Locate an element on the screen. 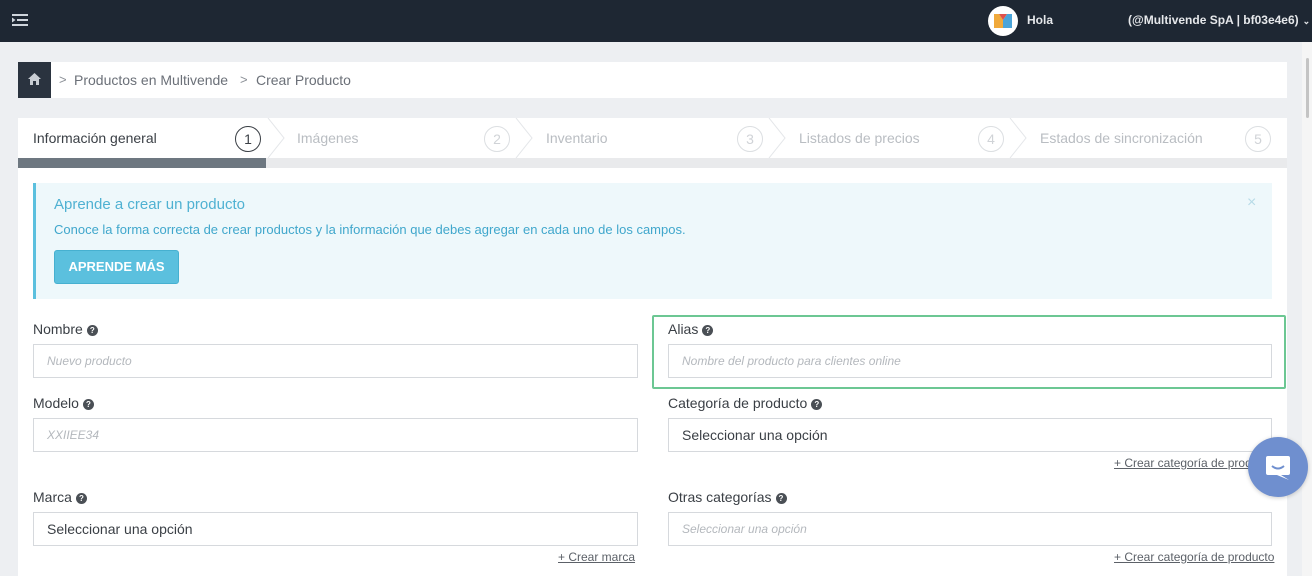 The height and width of the screenshot is (576, 1312). breadcrumb-item-productos: Productos en Multivende is located at coordinates (151, 80).